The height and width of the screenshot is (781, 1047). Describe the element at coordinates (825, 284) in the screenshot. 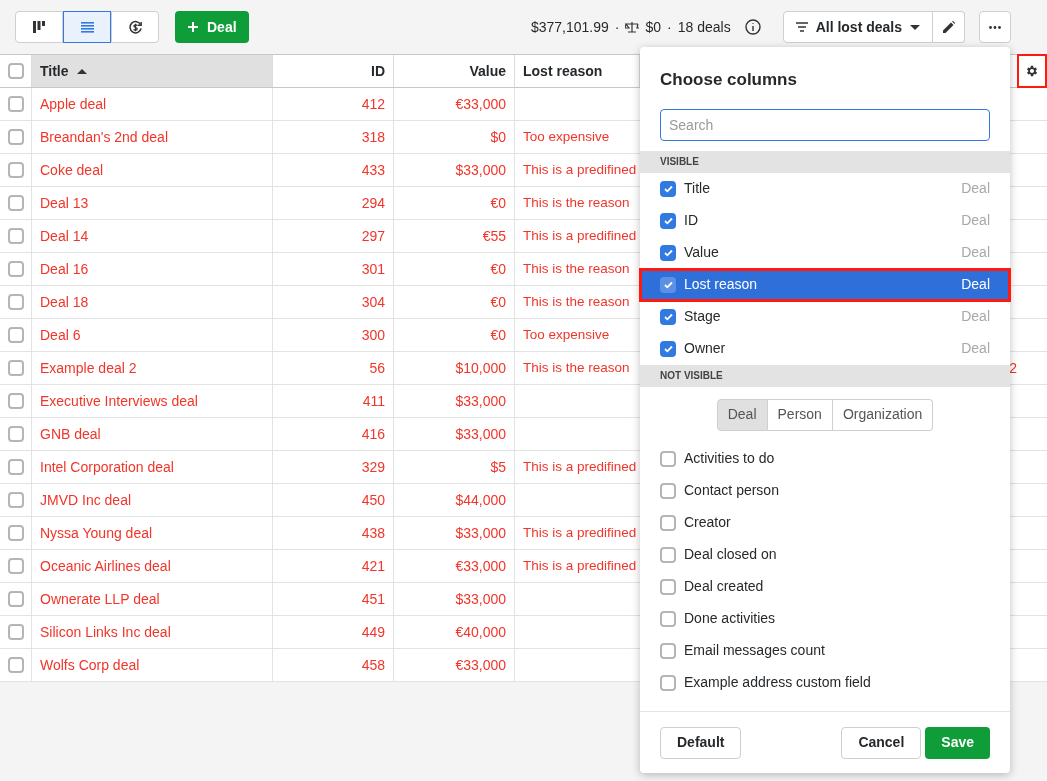

I see `column-option: Lost reason Deal` at that location.